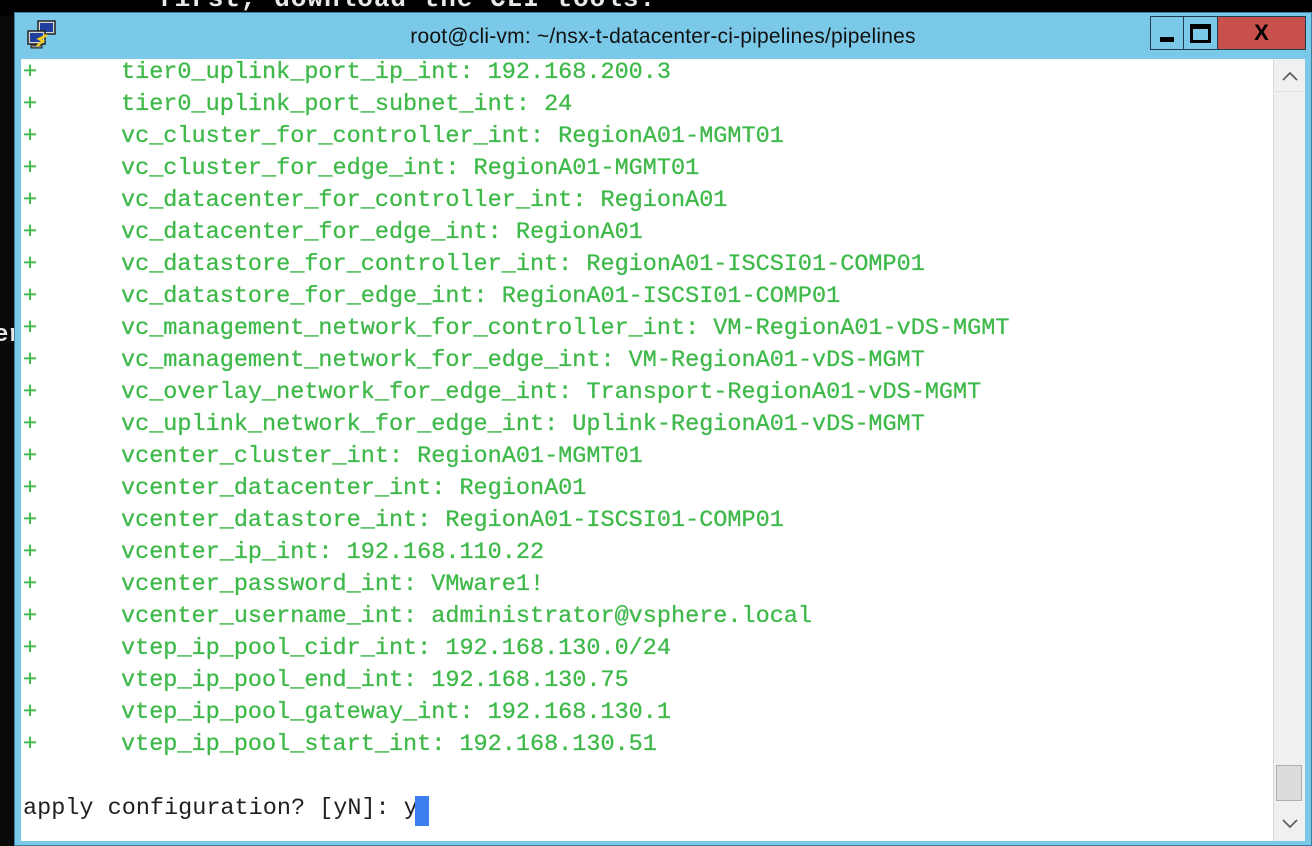 This screenshot has width=1312, height=846. Describe the element at coordinates (1167, 33) in the screenshot. I see `minimize-button` at that location.